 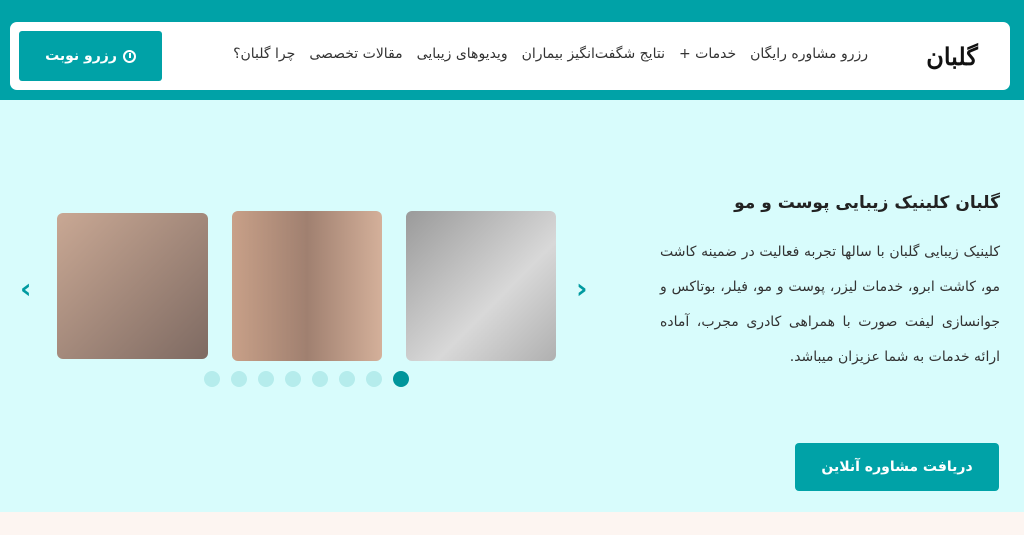 I want to click on nav-item-free-consultation: رزرو مشاوره رایگان, so click(x=809, y=54).